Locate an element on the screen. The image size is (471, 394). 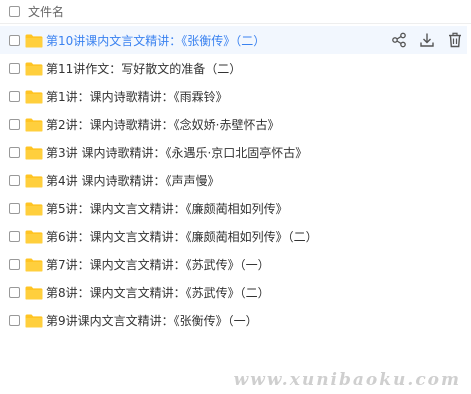
file-row: 第10讲课内文言文精讲：《张衡传》（二） is located at coordinates (233, 40).